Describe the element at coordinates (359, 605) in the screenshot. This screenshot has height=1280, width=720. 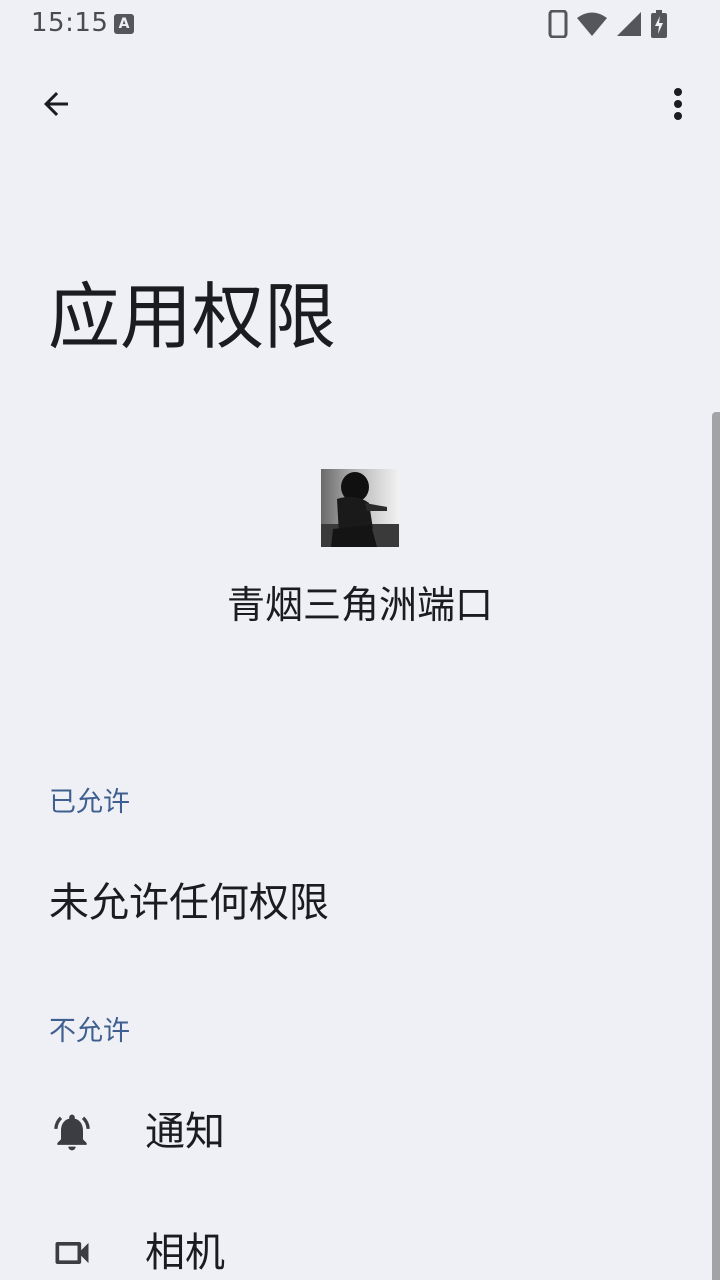
I see `app-name: 青烟三角洲端口` at that location.